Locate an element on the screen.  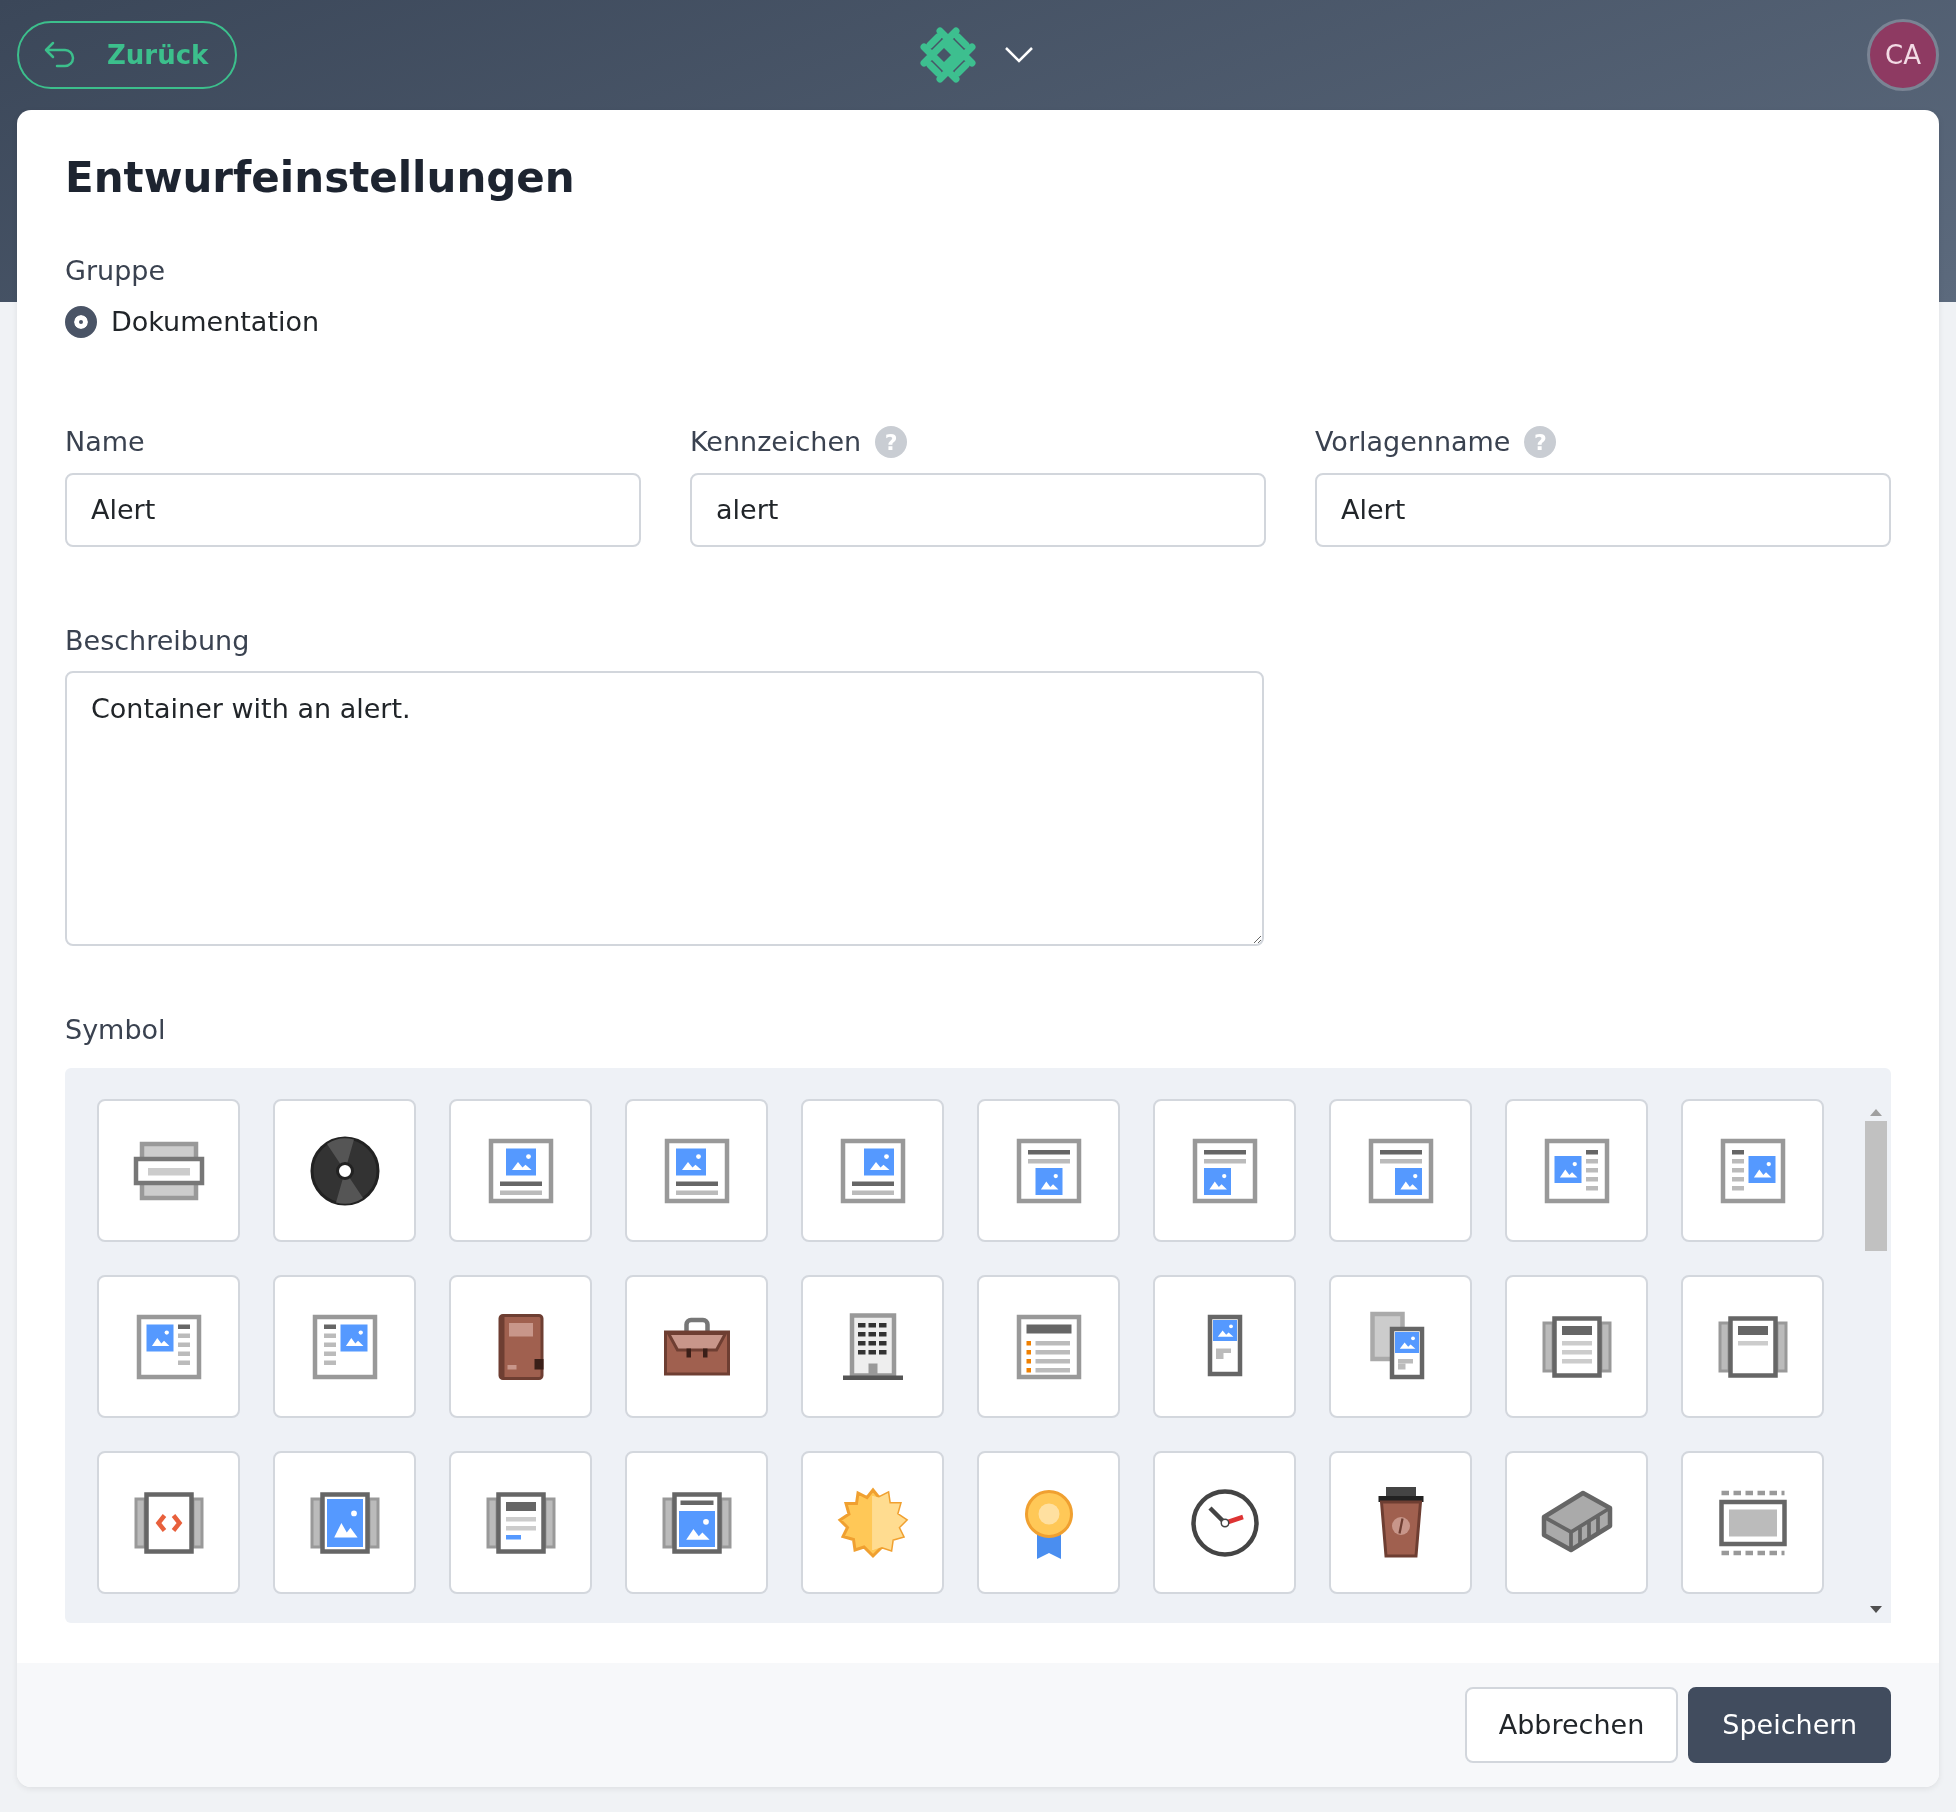
scrollbar-thumb is located at coordinates (1876, 1186).